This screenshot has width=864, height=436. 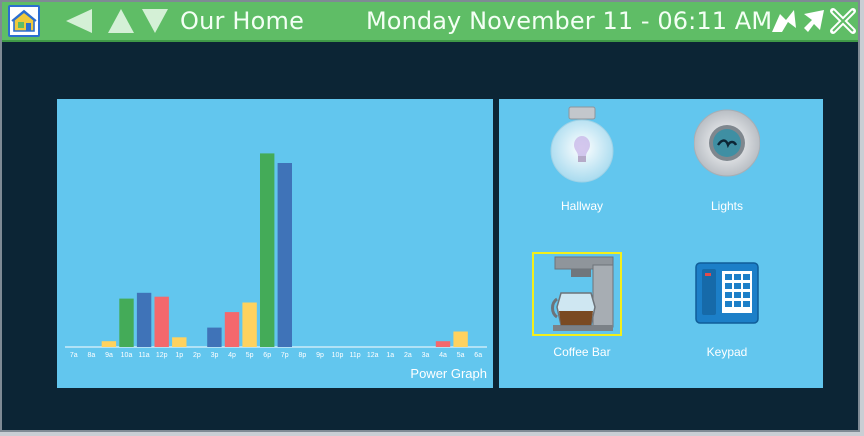 I want to click on lights-dimmer-icon, so click(x=727, y=147).